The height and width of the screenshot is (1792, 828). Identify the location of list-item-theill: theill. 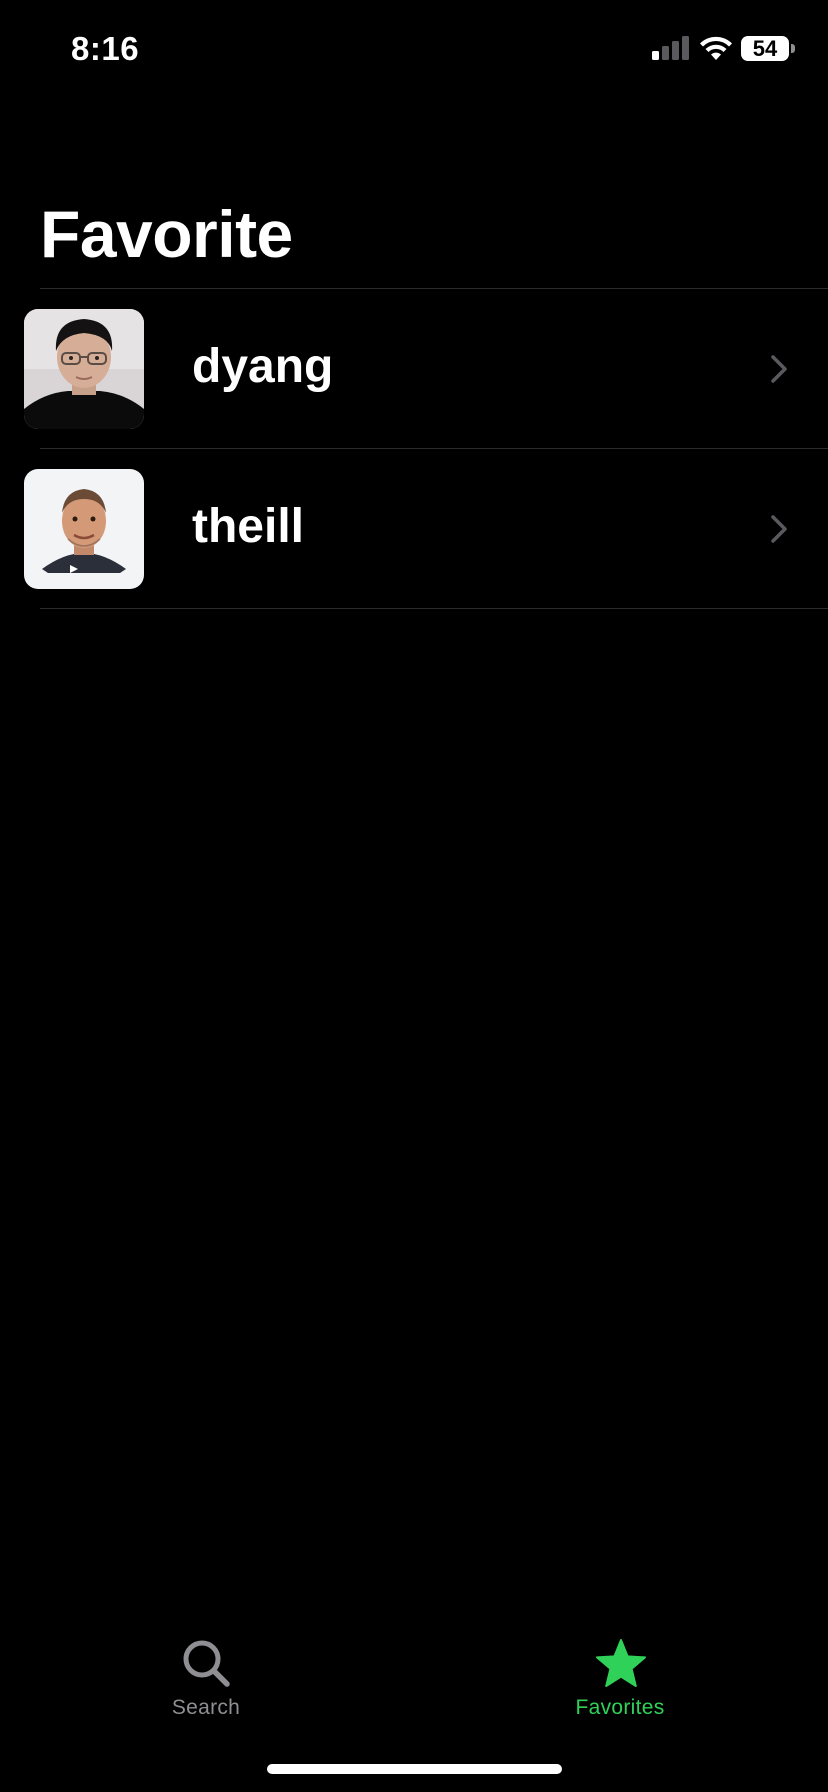
(414, 528).